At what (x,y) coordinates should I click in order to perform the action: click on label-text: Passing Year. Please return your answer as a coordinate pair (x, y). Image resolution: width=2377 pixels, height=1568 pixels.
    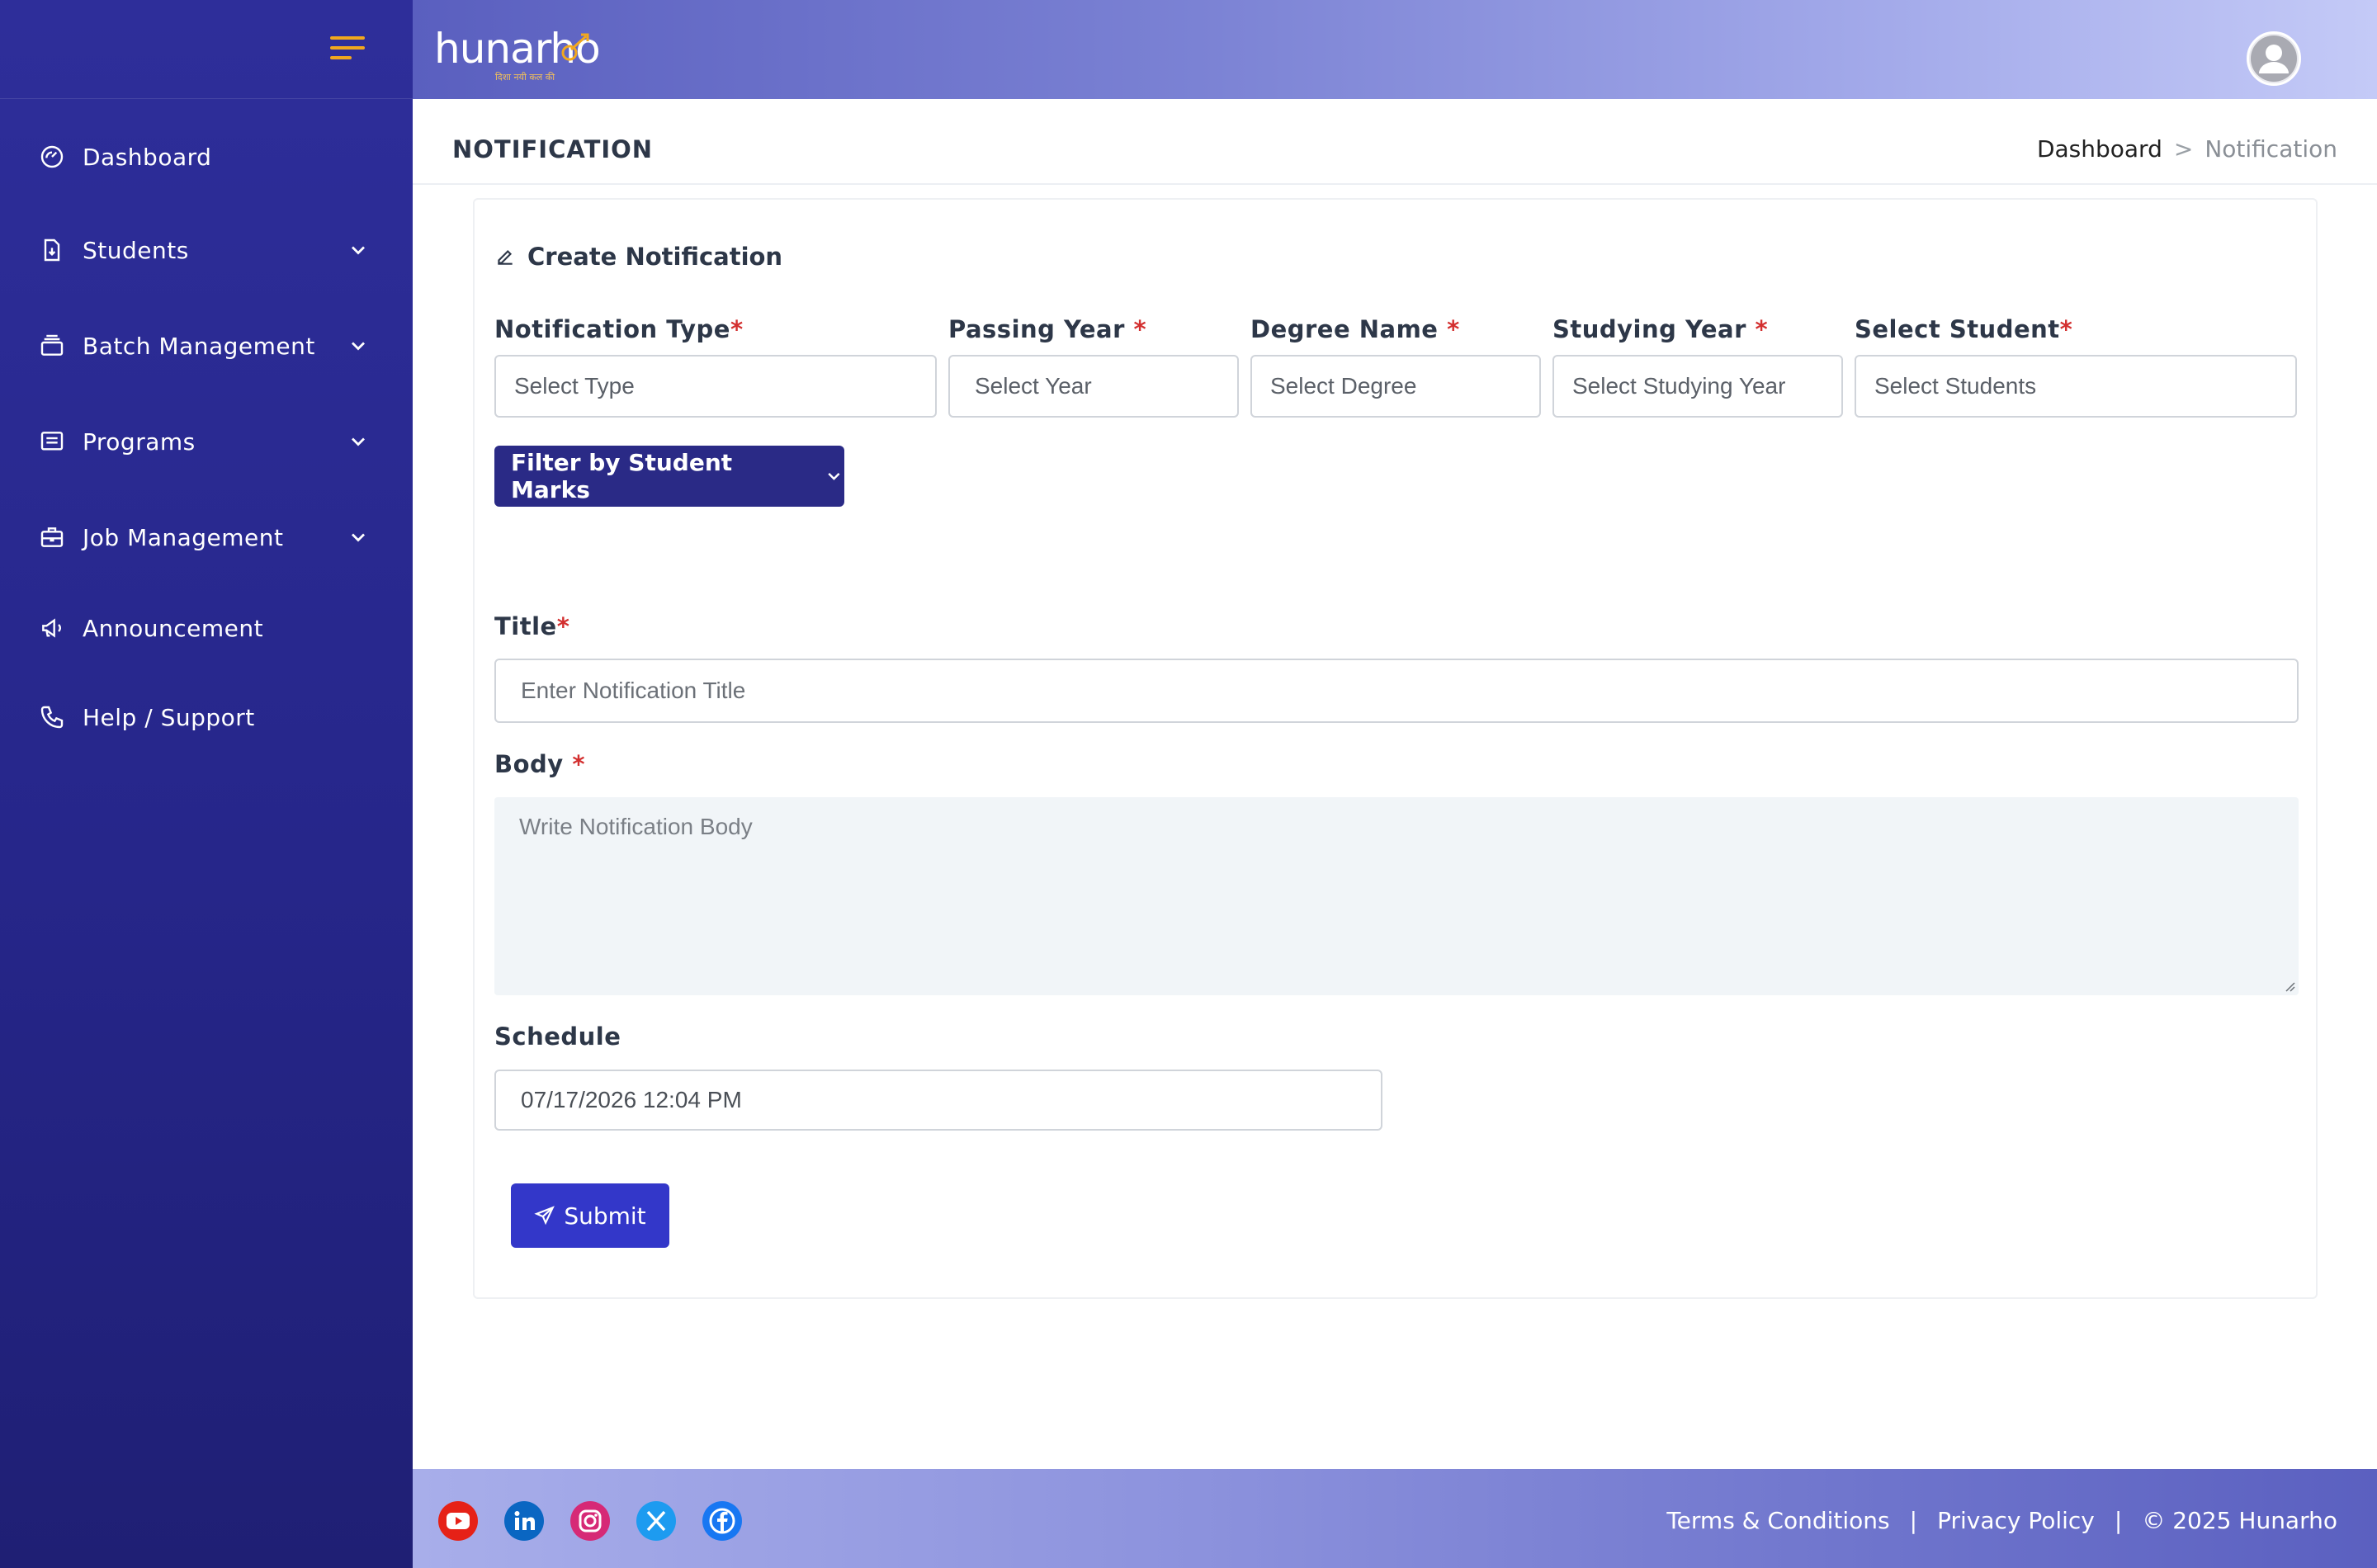
    Looking at the image, I should click on (1036, 329).